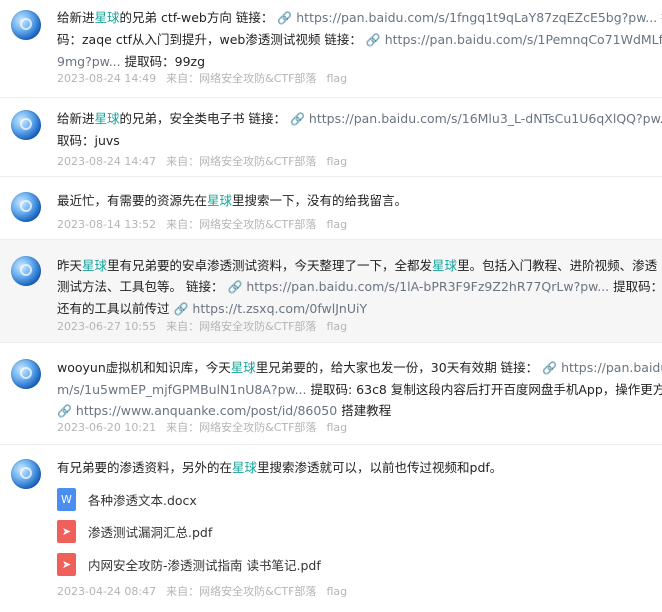 The image size is (662, 612). Describe the element at coordinates (637, 286) in the screenshot. I see `text-fragment: 提取码：mr55` at that location.